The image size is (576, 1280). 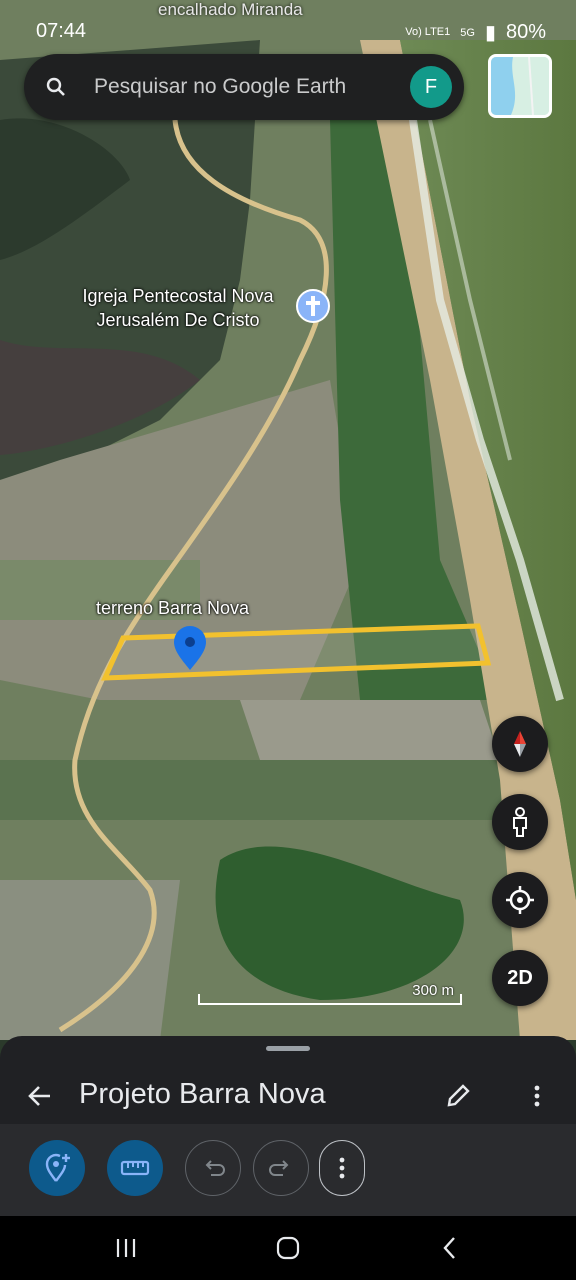 What do you see at coordinates (178, 320) in the screenshot?
I see `church-label-line2: Jerusalém De Cristo` at bounding box center [178, 320].